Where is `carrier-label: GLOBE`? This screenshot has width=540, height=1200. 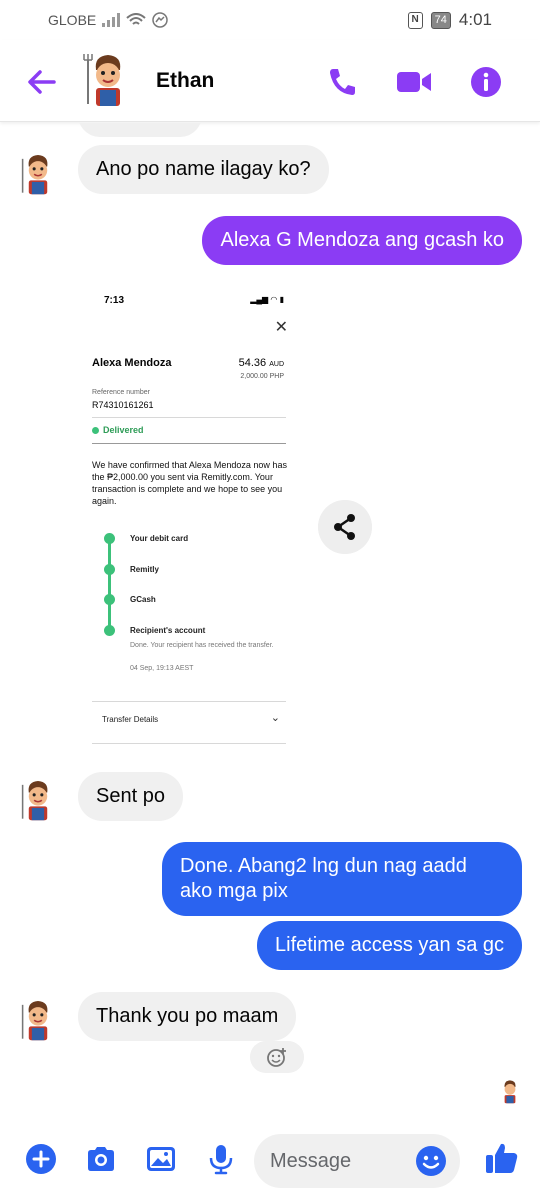 carrier-label: GLOBE is located at coordinates (72, 20).